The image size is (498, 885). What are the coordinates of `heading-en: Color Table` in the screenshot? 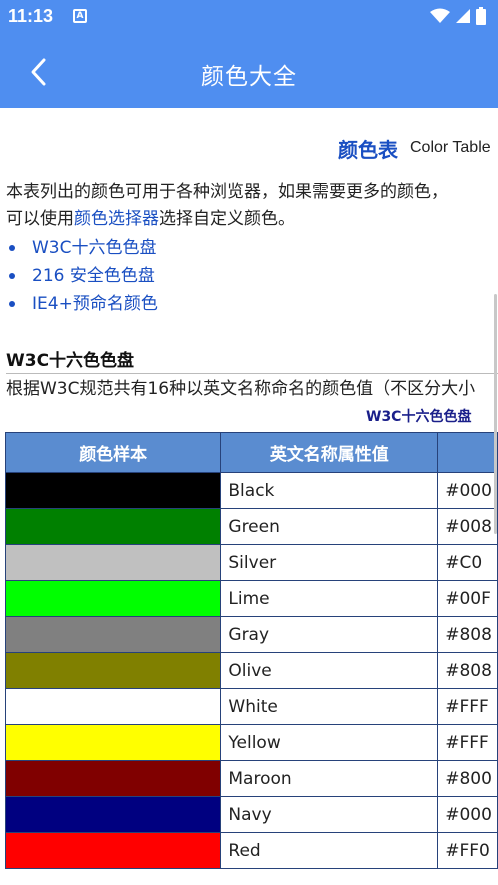 It's located at (450, 147).